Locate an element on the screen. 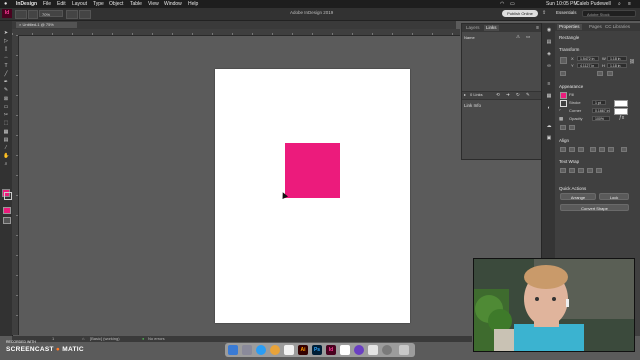 This screenshot has width=640, height=360. align-bottom-icon is located at coordinates (611, 149).